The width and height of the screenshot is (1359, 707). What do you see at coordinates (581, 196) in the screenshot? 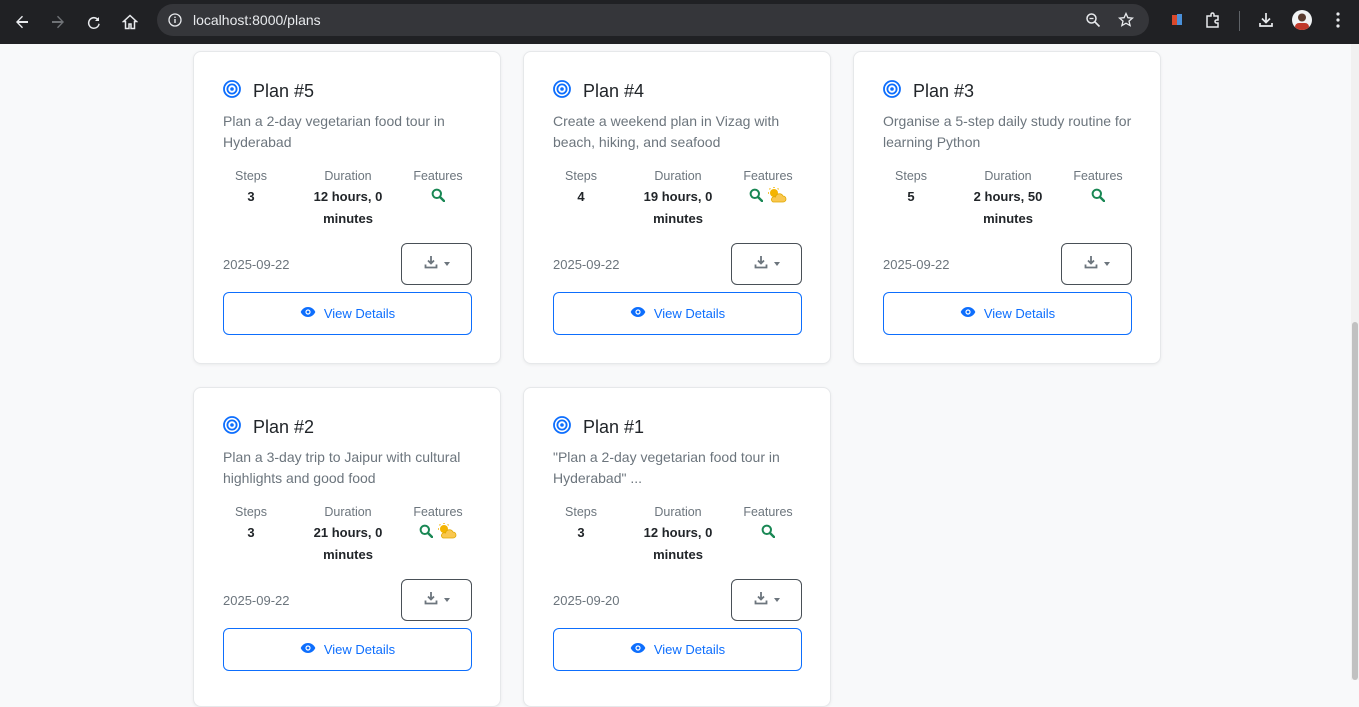
I see `steps-value: 4` at bounding box center [581, 196].